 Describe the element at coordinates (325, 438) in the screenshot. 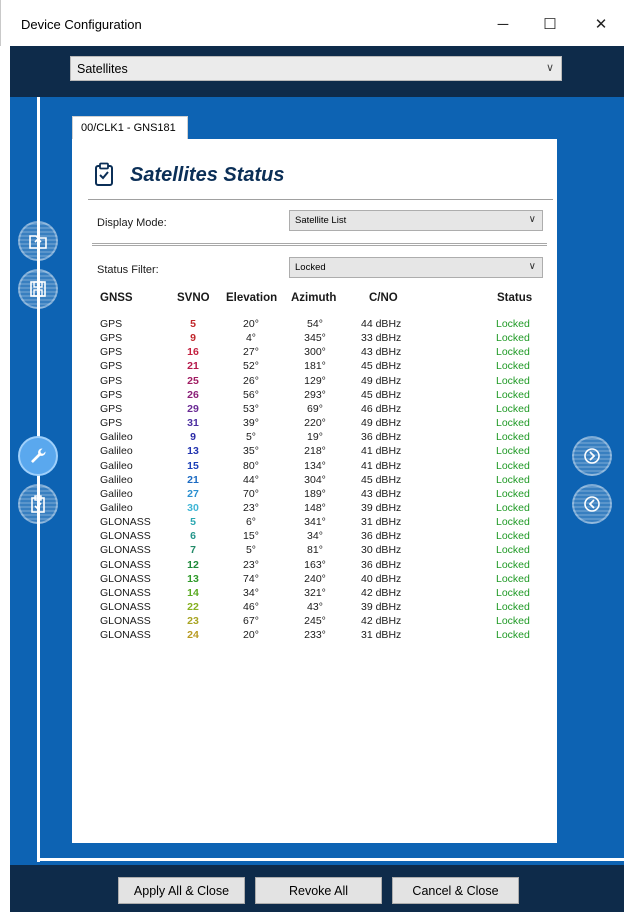

I see `table-row: Galileo 9 5° 19° 36 dBHz Locked` at that location.